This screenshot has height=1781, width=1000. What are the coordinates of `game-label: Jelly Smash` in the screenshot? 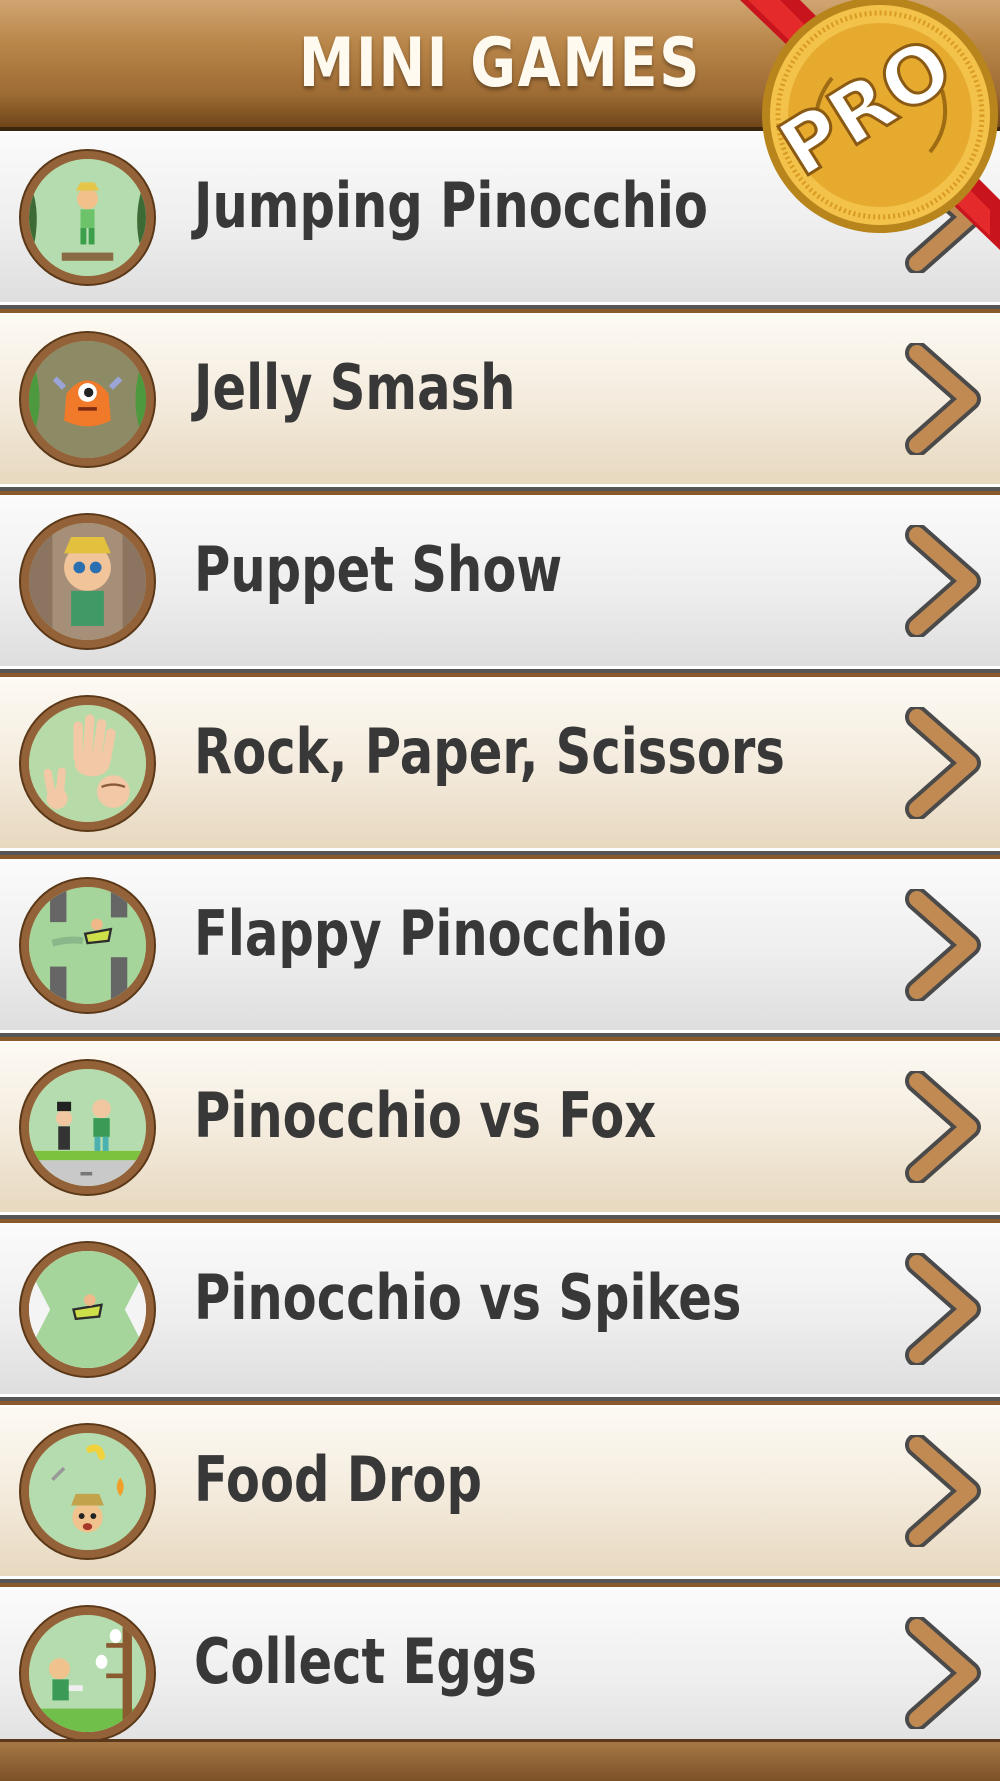 It's located at (355, 387).